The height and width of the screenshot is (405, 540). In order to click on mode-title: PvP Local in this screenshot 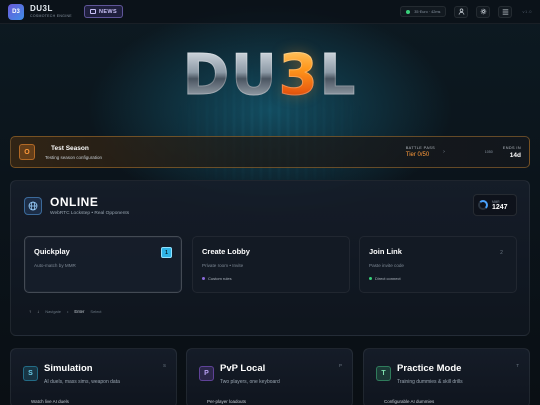, I will do `click(243, 368)`.